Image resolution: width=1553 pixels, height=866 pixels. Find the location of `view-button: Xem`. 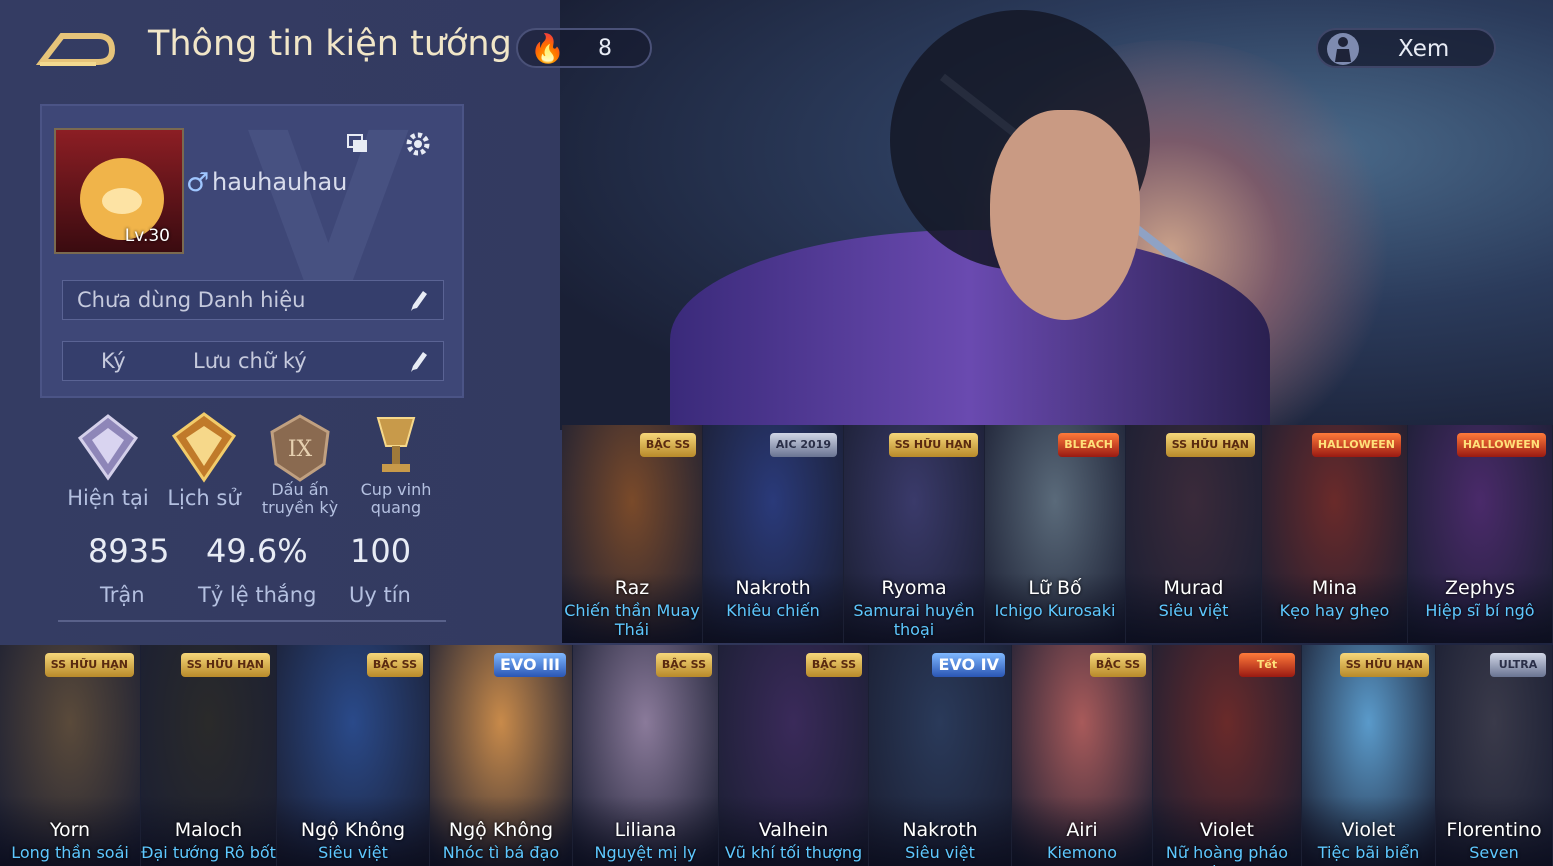

view-button: Xem is located at coordinates (1406, 48).